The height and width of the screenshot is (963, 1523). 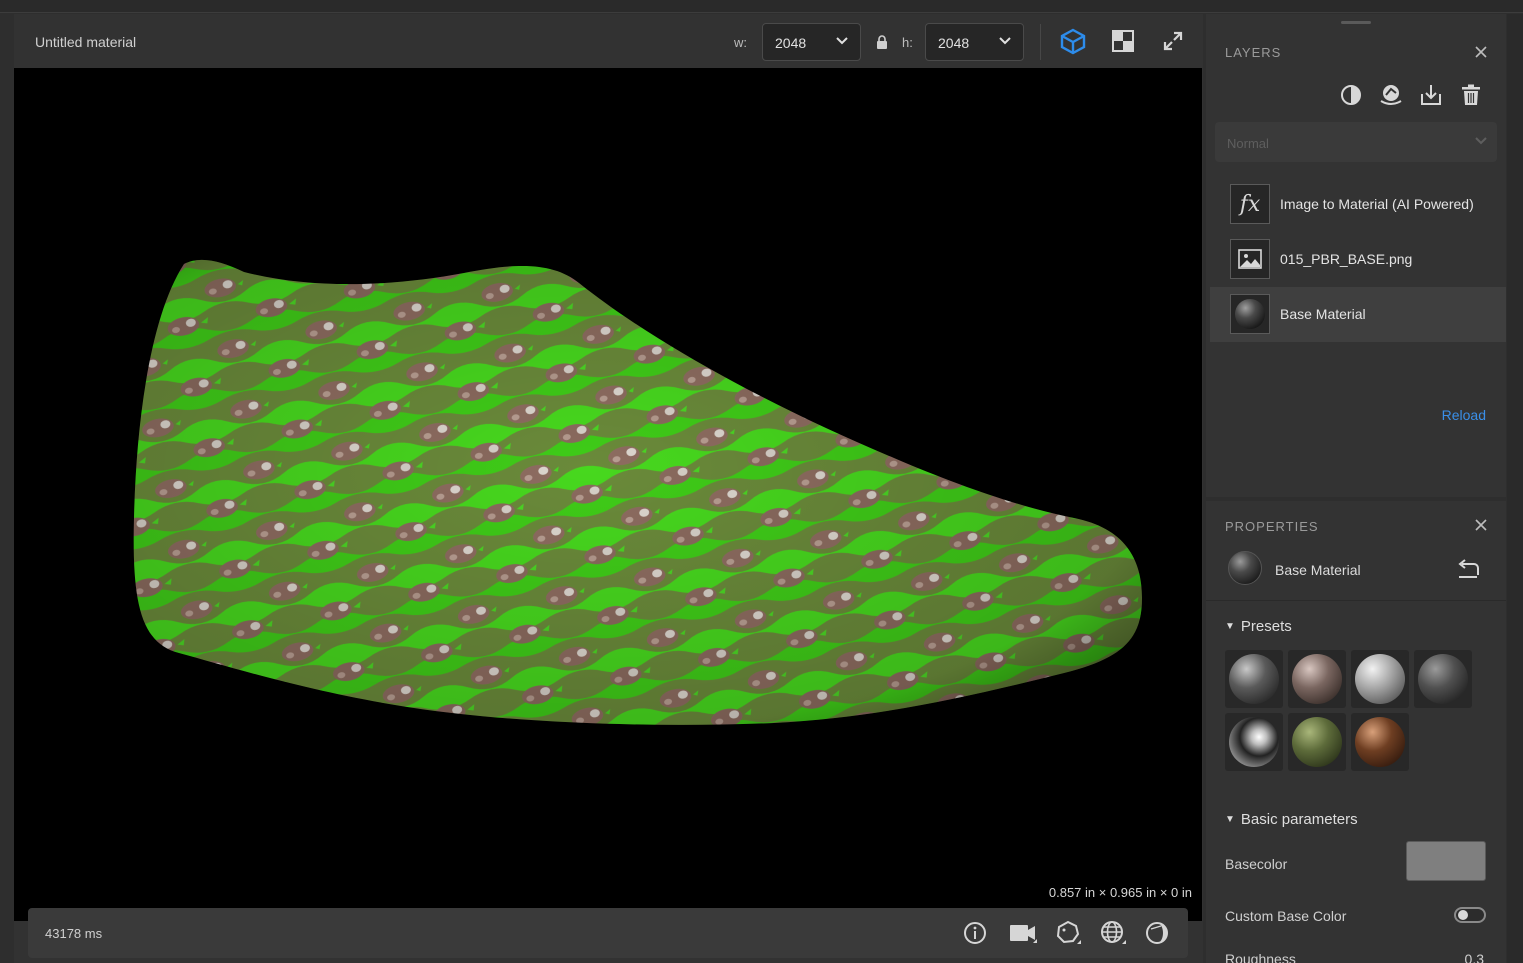 I want to click on roughness-value: 0.3, so click(x=1474, y=957).